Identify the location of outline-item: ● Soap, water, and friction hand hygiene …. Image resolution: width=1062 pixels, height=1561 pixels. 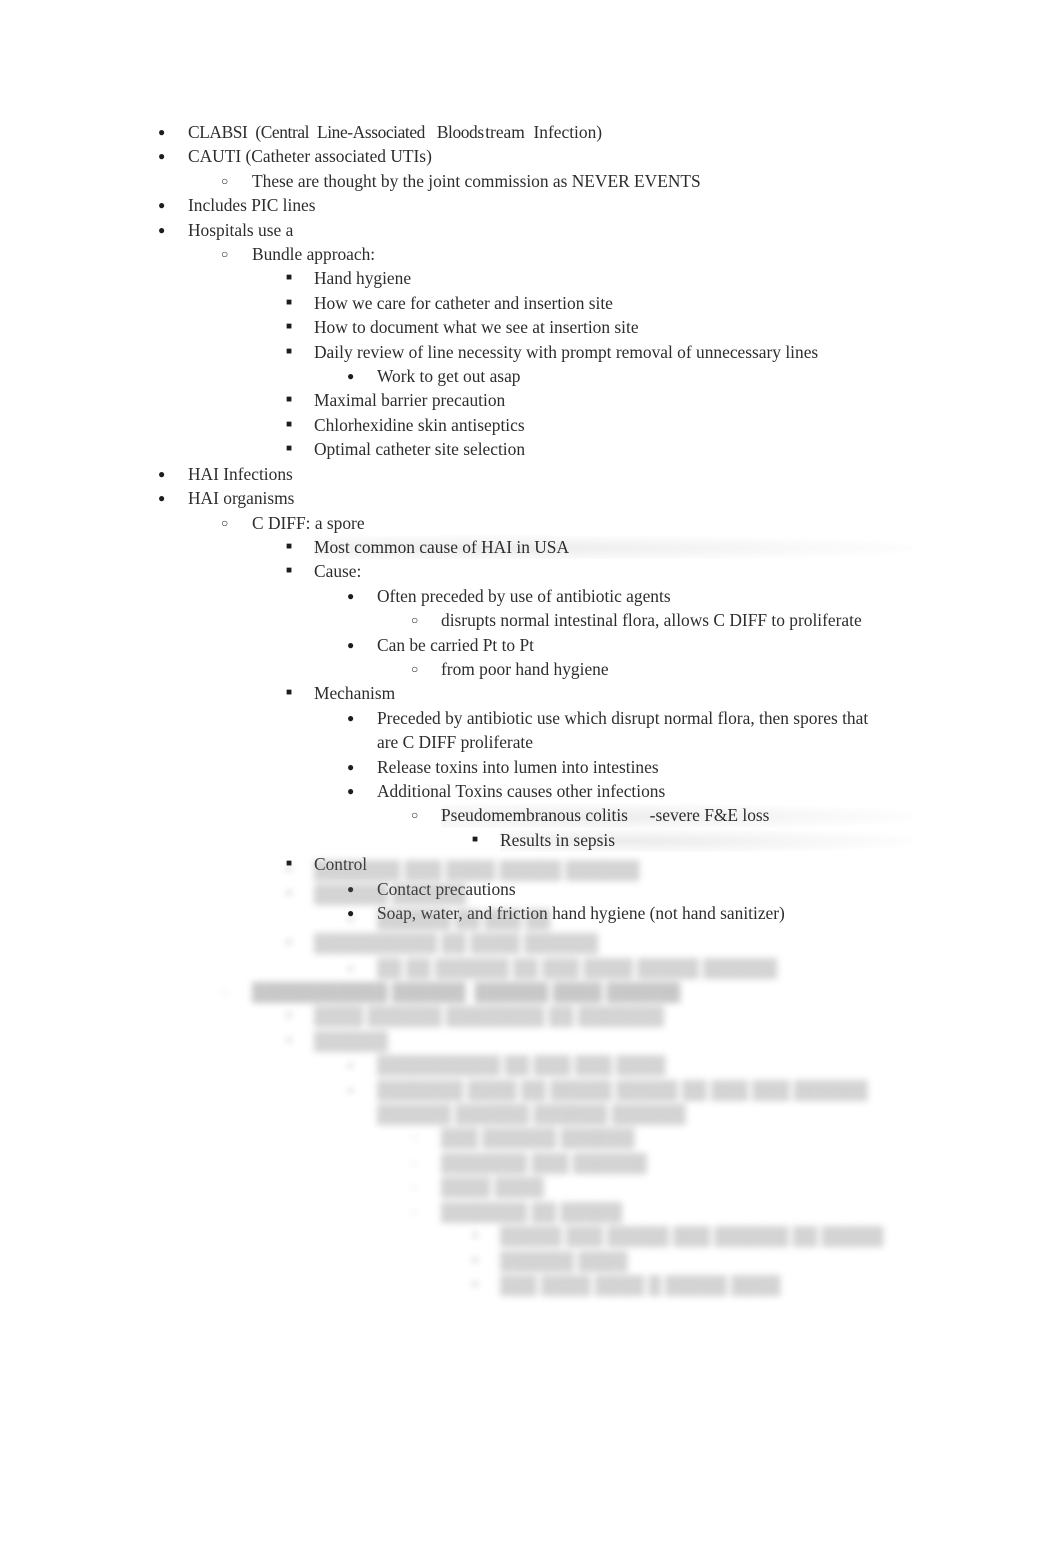
(531, 913).